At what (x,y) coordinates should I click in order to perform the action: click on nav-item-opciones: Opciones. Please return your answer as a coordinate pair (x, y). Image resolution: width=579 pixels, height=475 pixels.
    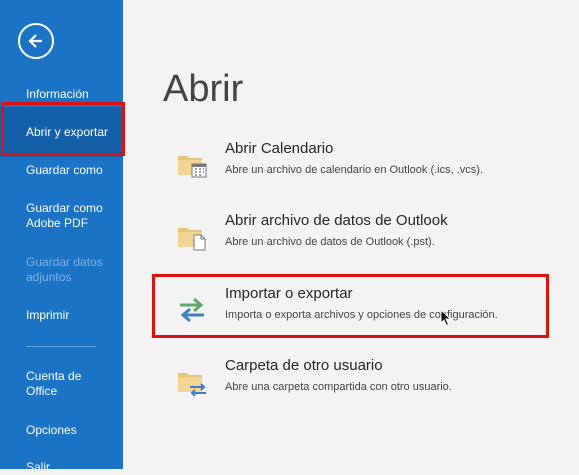
    Looking at the image, I should click on (72, 430).